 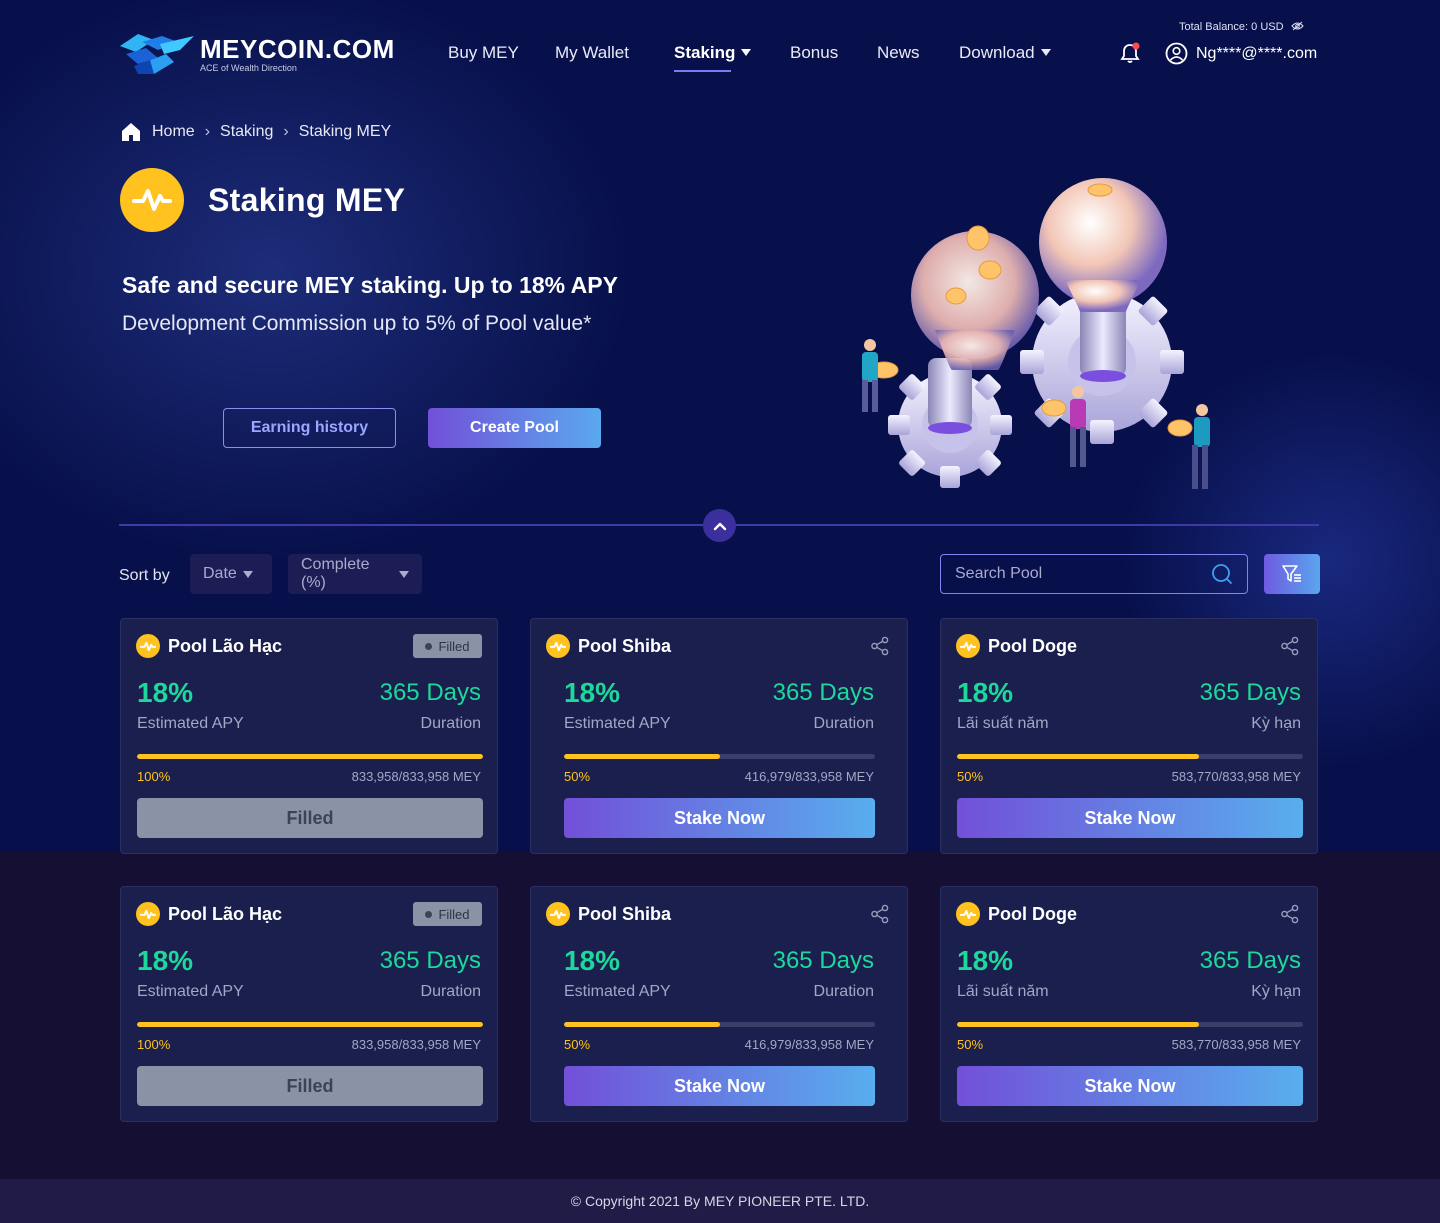 I want to click on badge-label: Filled, so click(x=454, y=914).